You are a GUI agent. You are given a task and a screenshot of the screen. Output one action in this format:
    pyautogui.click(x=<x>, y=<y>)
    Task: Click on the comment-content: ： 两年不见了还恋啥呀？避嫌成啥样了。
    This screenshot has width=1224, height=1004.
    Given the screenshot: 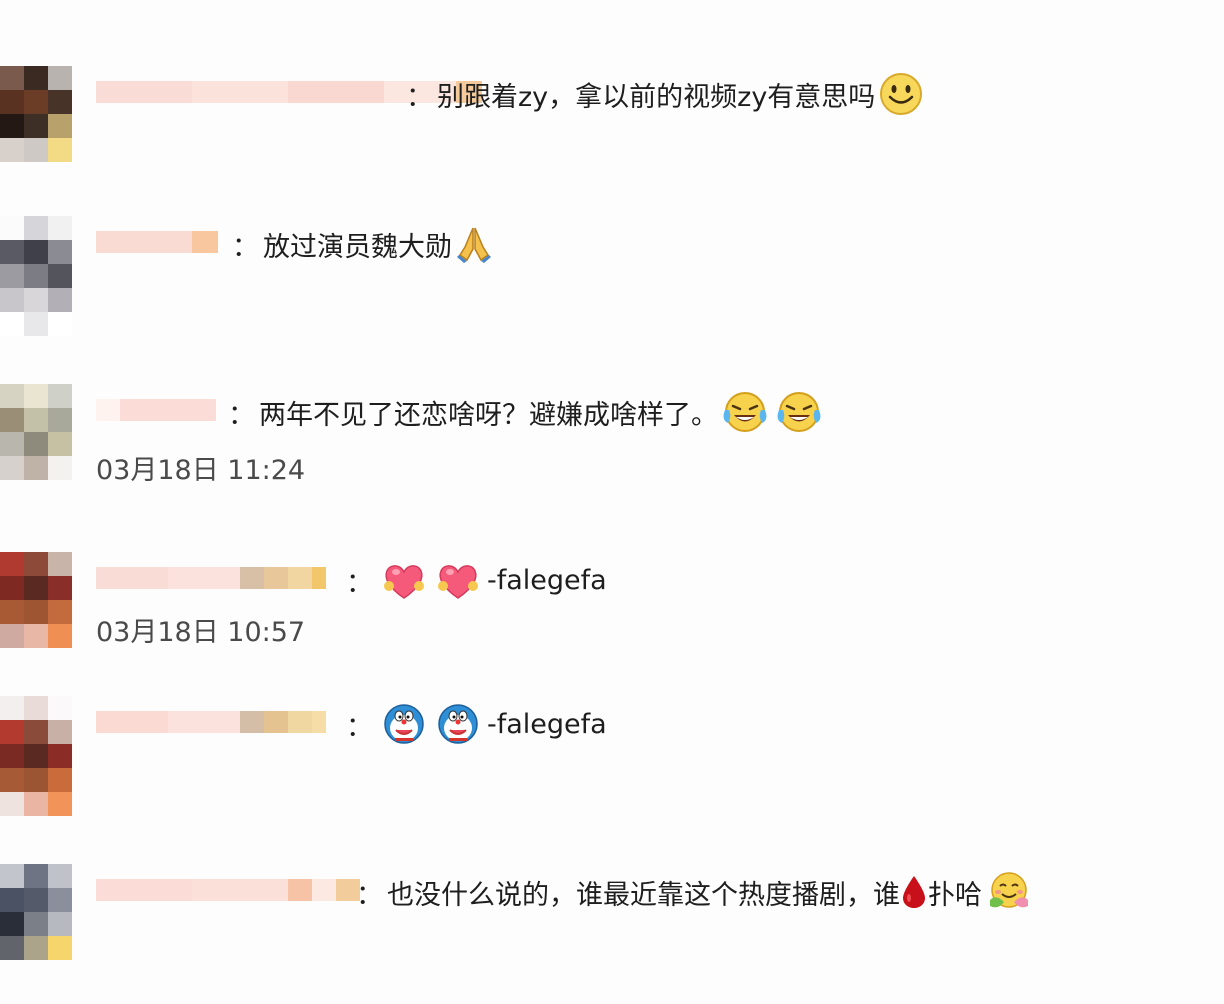 What is the action you would take?
    pyautogui.click(x=527, y=412)
    